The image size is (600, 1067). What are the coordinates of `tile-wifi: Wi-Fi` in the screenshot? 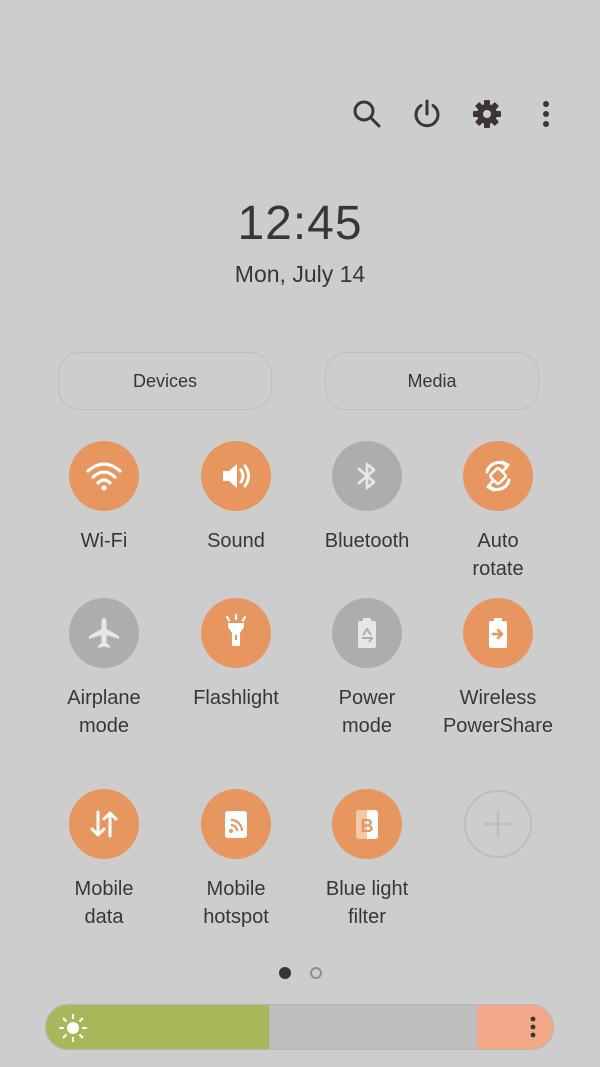 It's located at (104, 498).